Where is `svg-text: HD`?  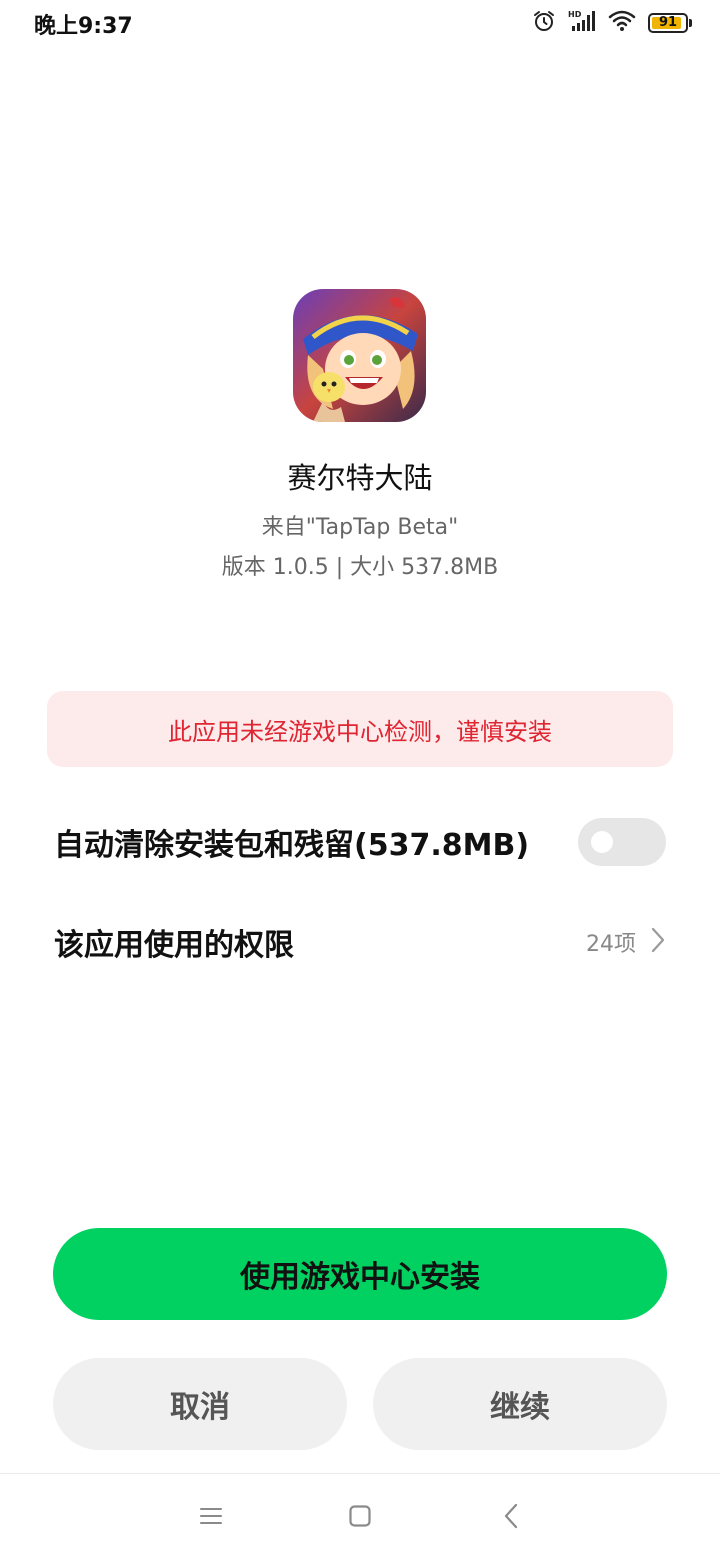 svg-text: HD is located at coordinates (575, 14).